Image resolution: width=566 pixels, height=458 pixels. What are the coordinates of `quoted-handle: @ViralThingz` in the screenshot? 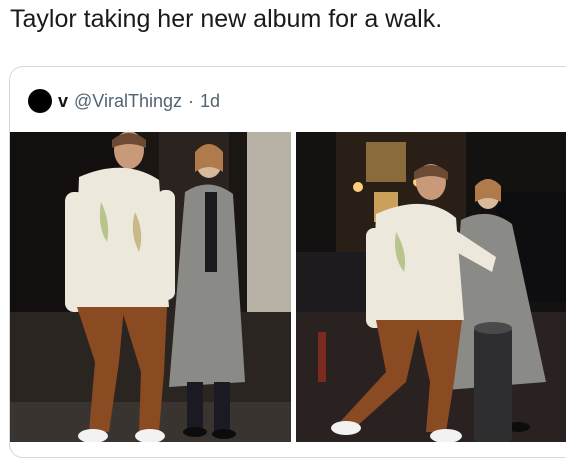 It's located at (128, 101).